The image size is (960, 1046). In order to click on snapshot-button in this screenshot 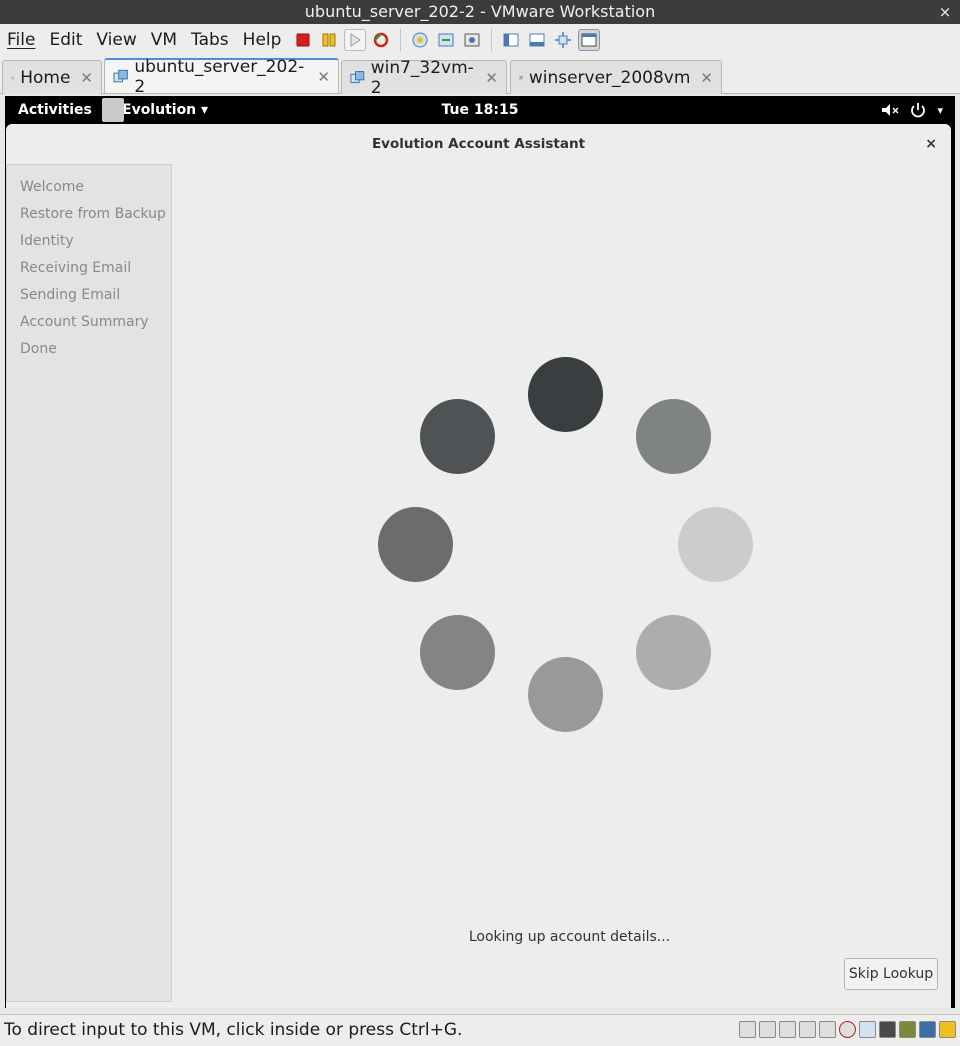, I will do `click(420, 40)`.